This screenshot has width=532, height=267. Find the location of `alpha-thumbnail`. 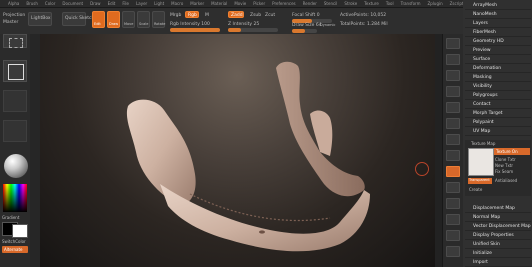

alpha-thumbnail is located at coordinates (15, 101).